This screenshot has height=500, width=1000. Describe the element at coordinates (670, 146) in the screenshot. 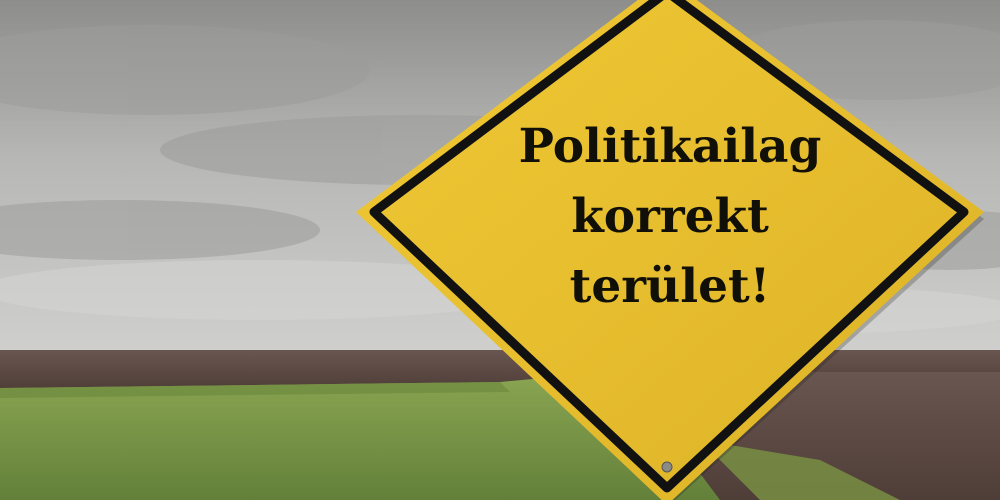

I see `sign-line-1: Politikailag` at that location.